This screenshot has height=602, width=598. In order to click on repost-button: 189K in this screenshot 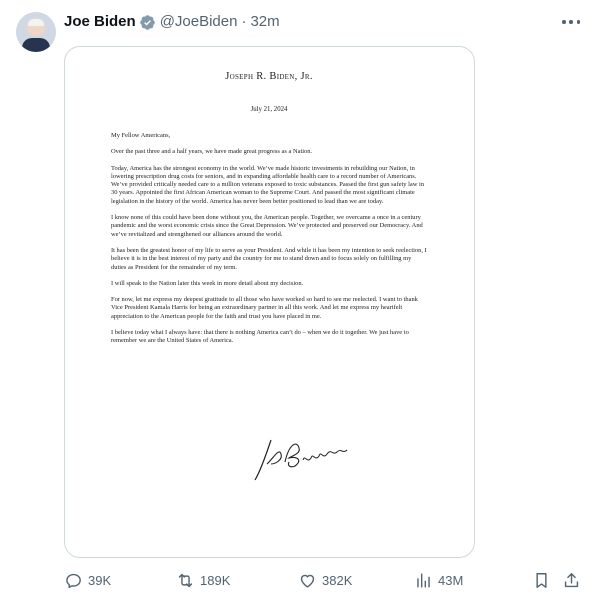, I will do `click(203, 580)`.